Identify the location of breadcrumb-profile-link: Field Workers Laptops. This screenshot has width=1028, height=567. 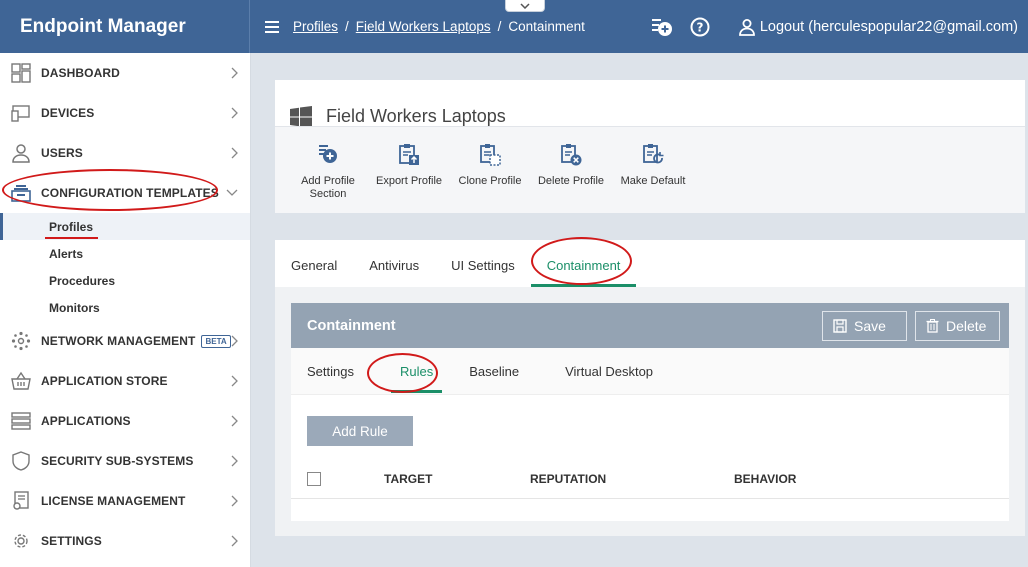
(423, 26).